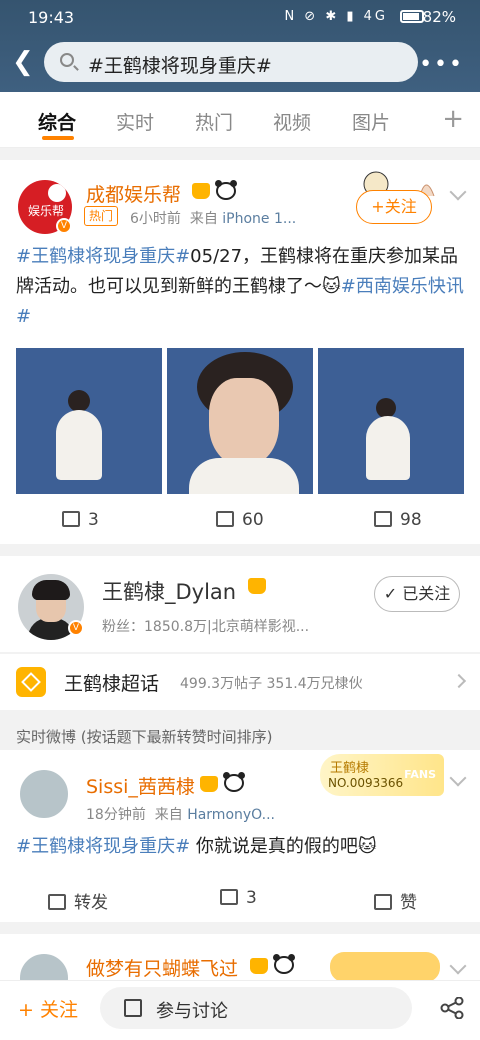  Describe the element at coordinates (135, 121) in the screenshot. I see `tab-realtime: 实时` at that location.